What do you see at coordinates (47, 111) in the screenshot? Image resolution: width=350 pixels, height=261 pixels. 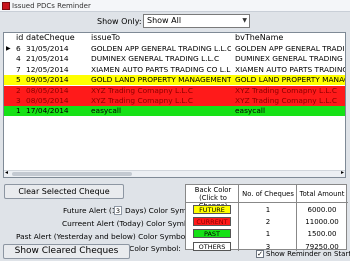 I see `cell-date: 17/04/2014` at bounding box center [47, 111].